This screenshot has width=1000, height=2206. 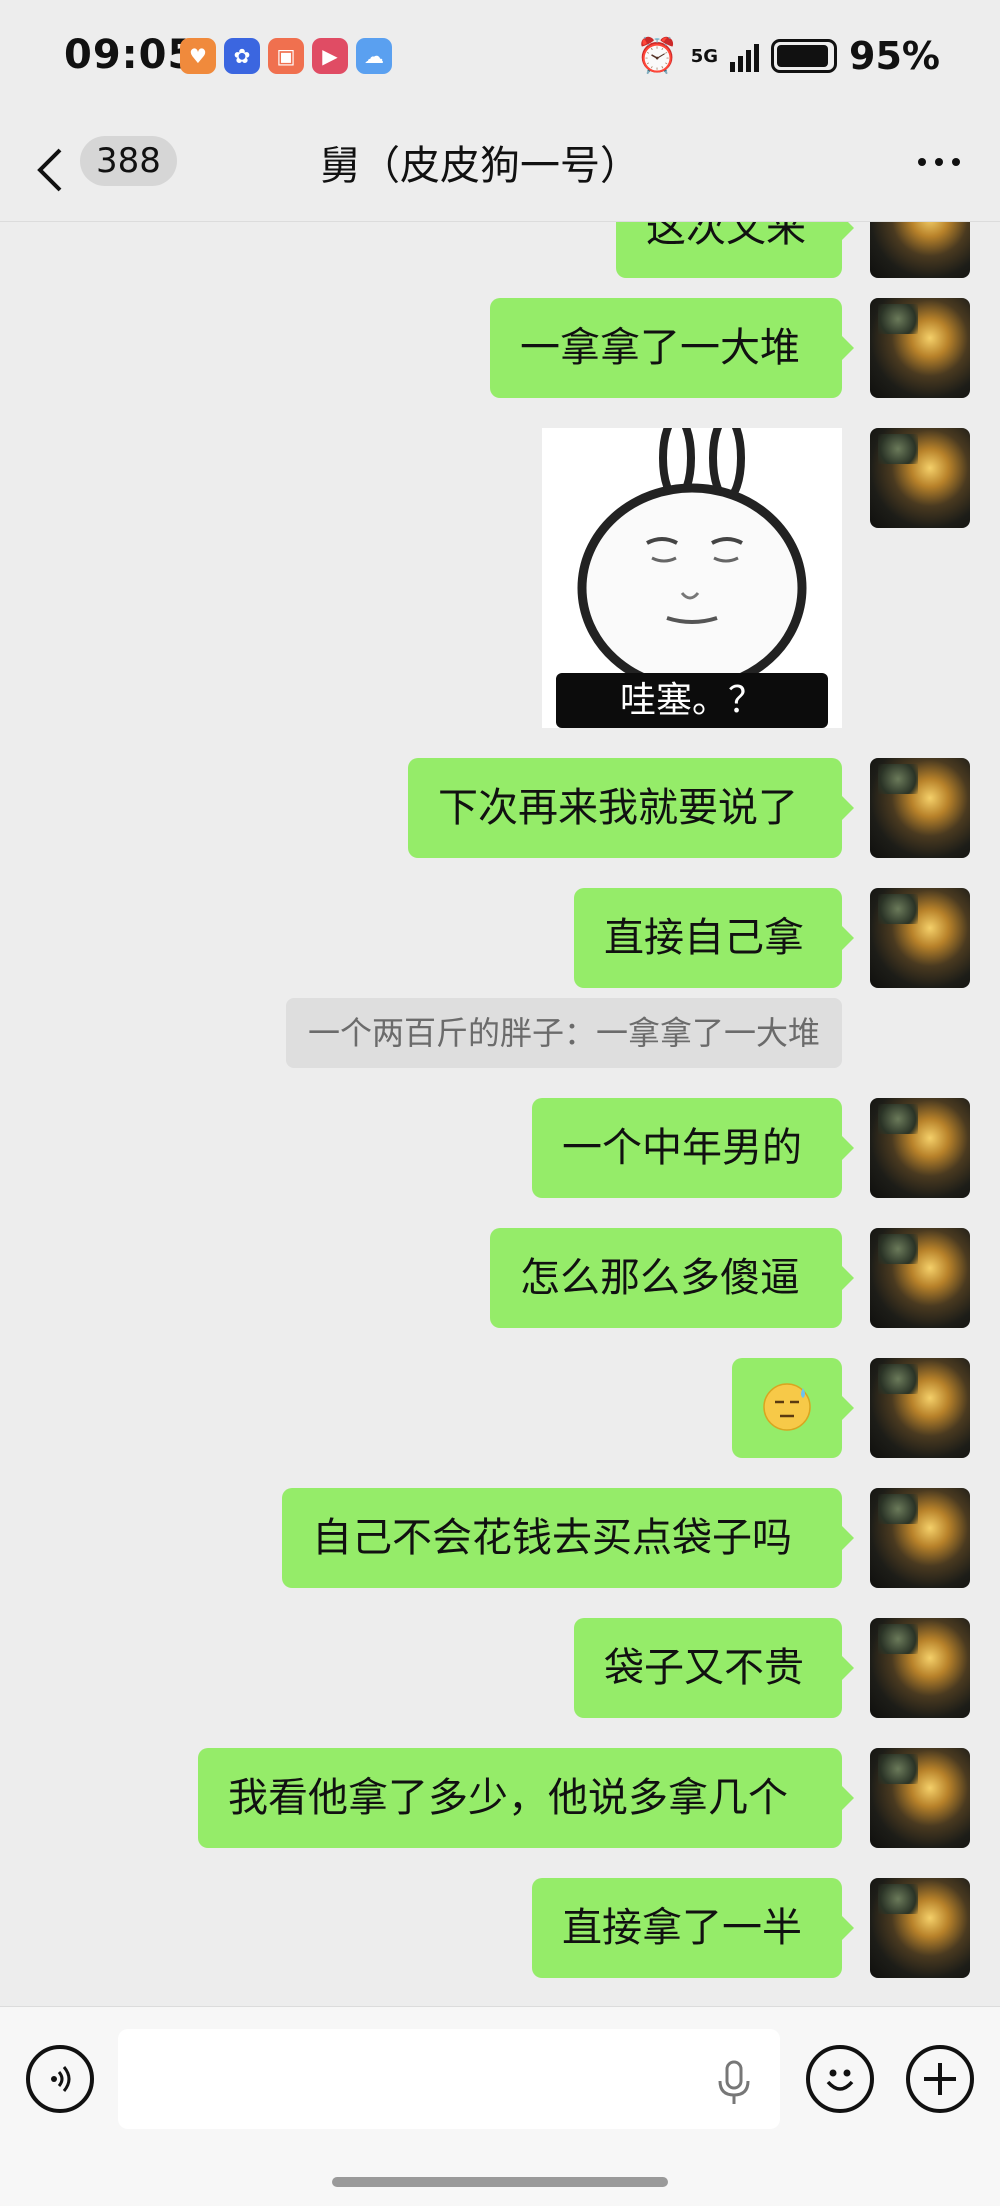 I want to click on message-bubble: 自己不会花钱去买点袋子吗, so click(x=568, y=1538).